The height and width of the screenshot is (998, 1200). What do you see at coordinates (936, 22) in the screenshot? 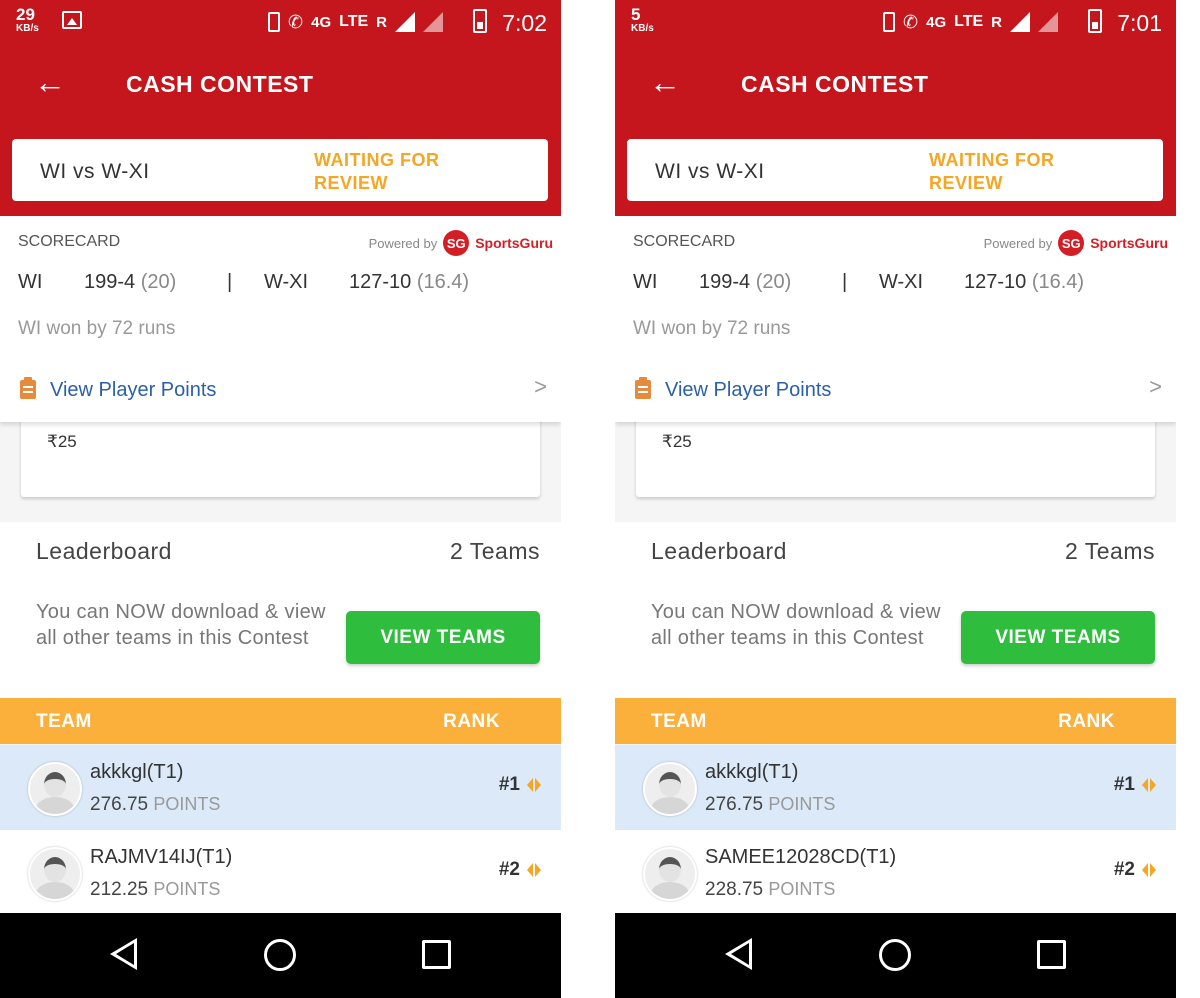
I see `network-4g-label: 4G` at bounding box center [936, 22].